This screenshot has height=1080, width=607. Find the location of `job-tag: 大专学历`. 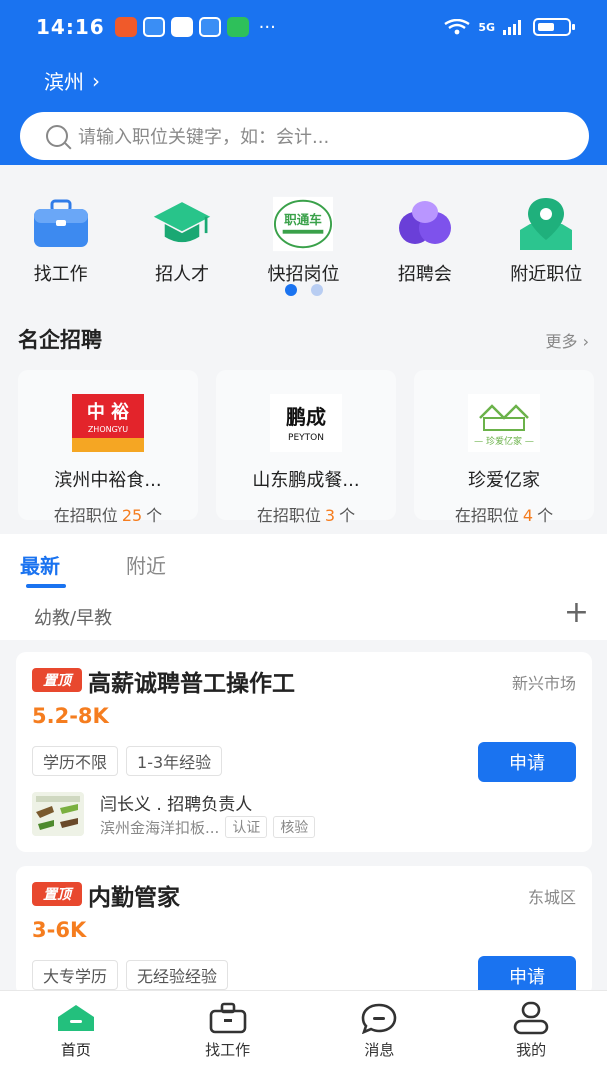

job-tag: 大专学历 is located at coordinates (75, 975).